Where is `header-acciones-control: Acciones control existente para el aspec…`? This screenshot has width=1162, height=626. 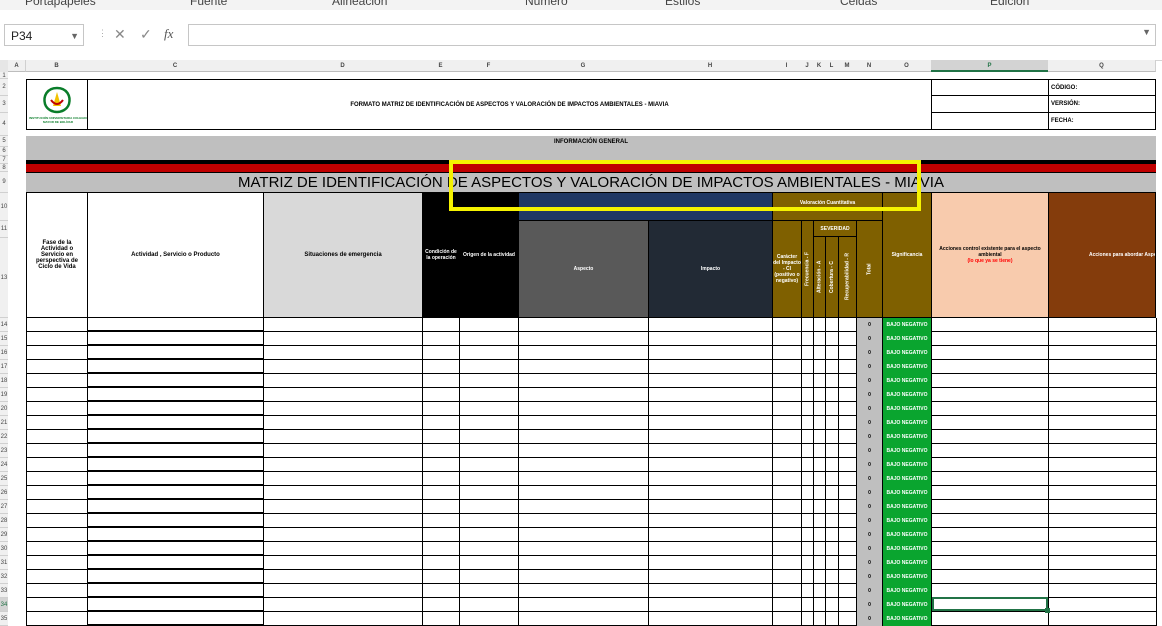 header-acciones-control: Acciones control existente para el aspec… is located at coordinates (990, 255).